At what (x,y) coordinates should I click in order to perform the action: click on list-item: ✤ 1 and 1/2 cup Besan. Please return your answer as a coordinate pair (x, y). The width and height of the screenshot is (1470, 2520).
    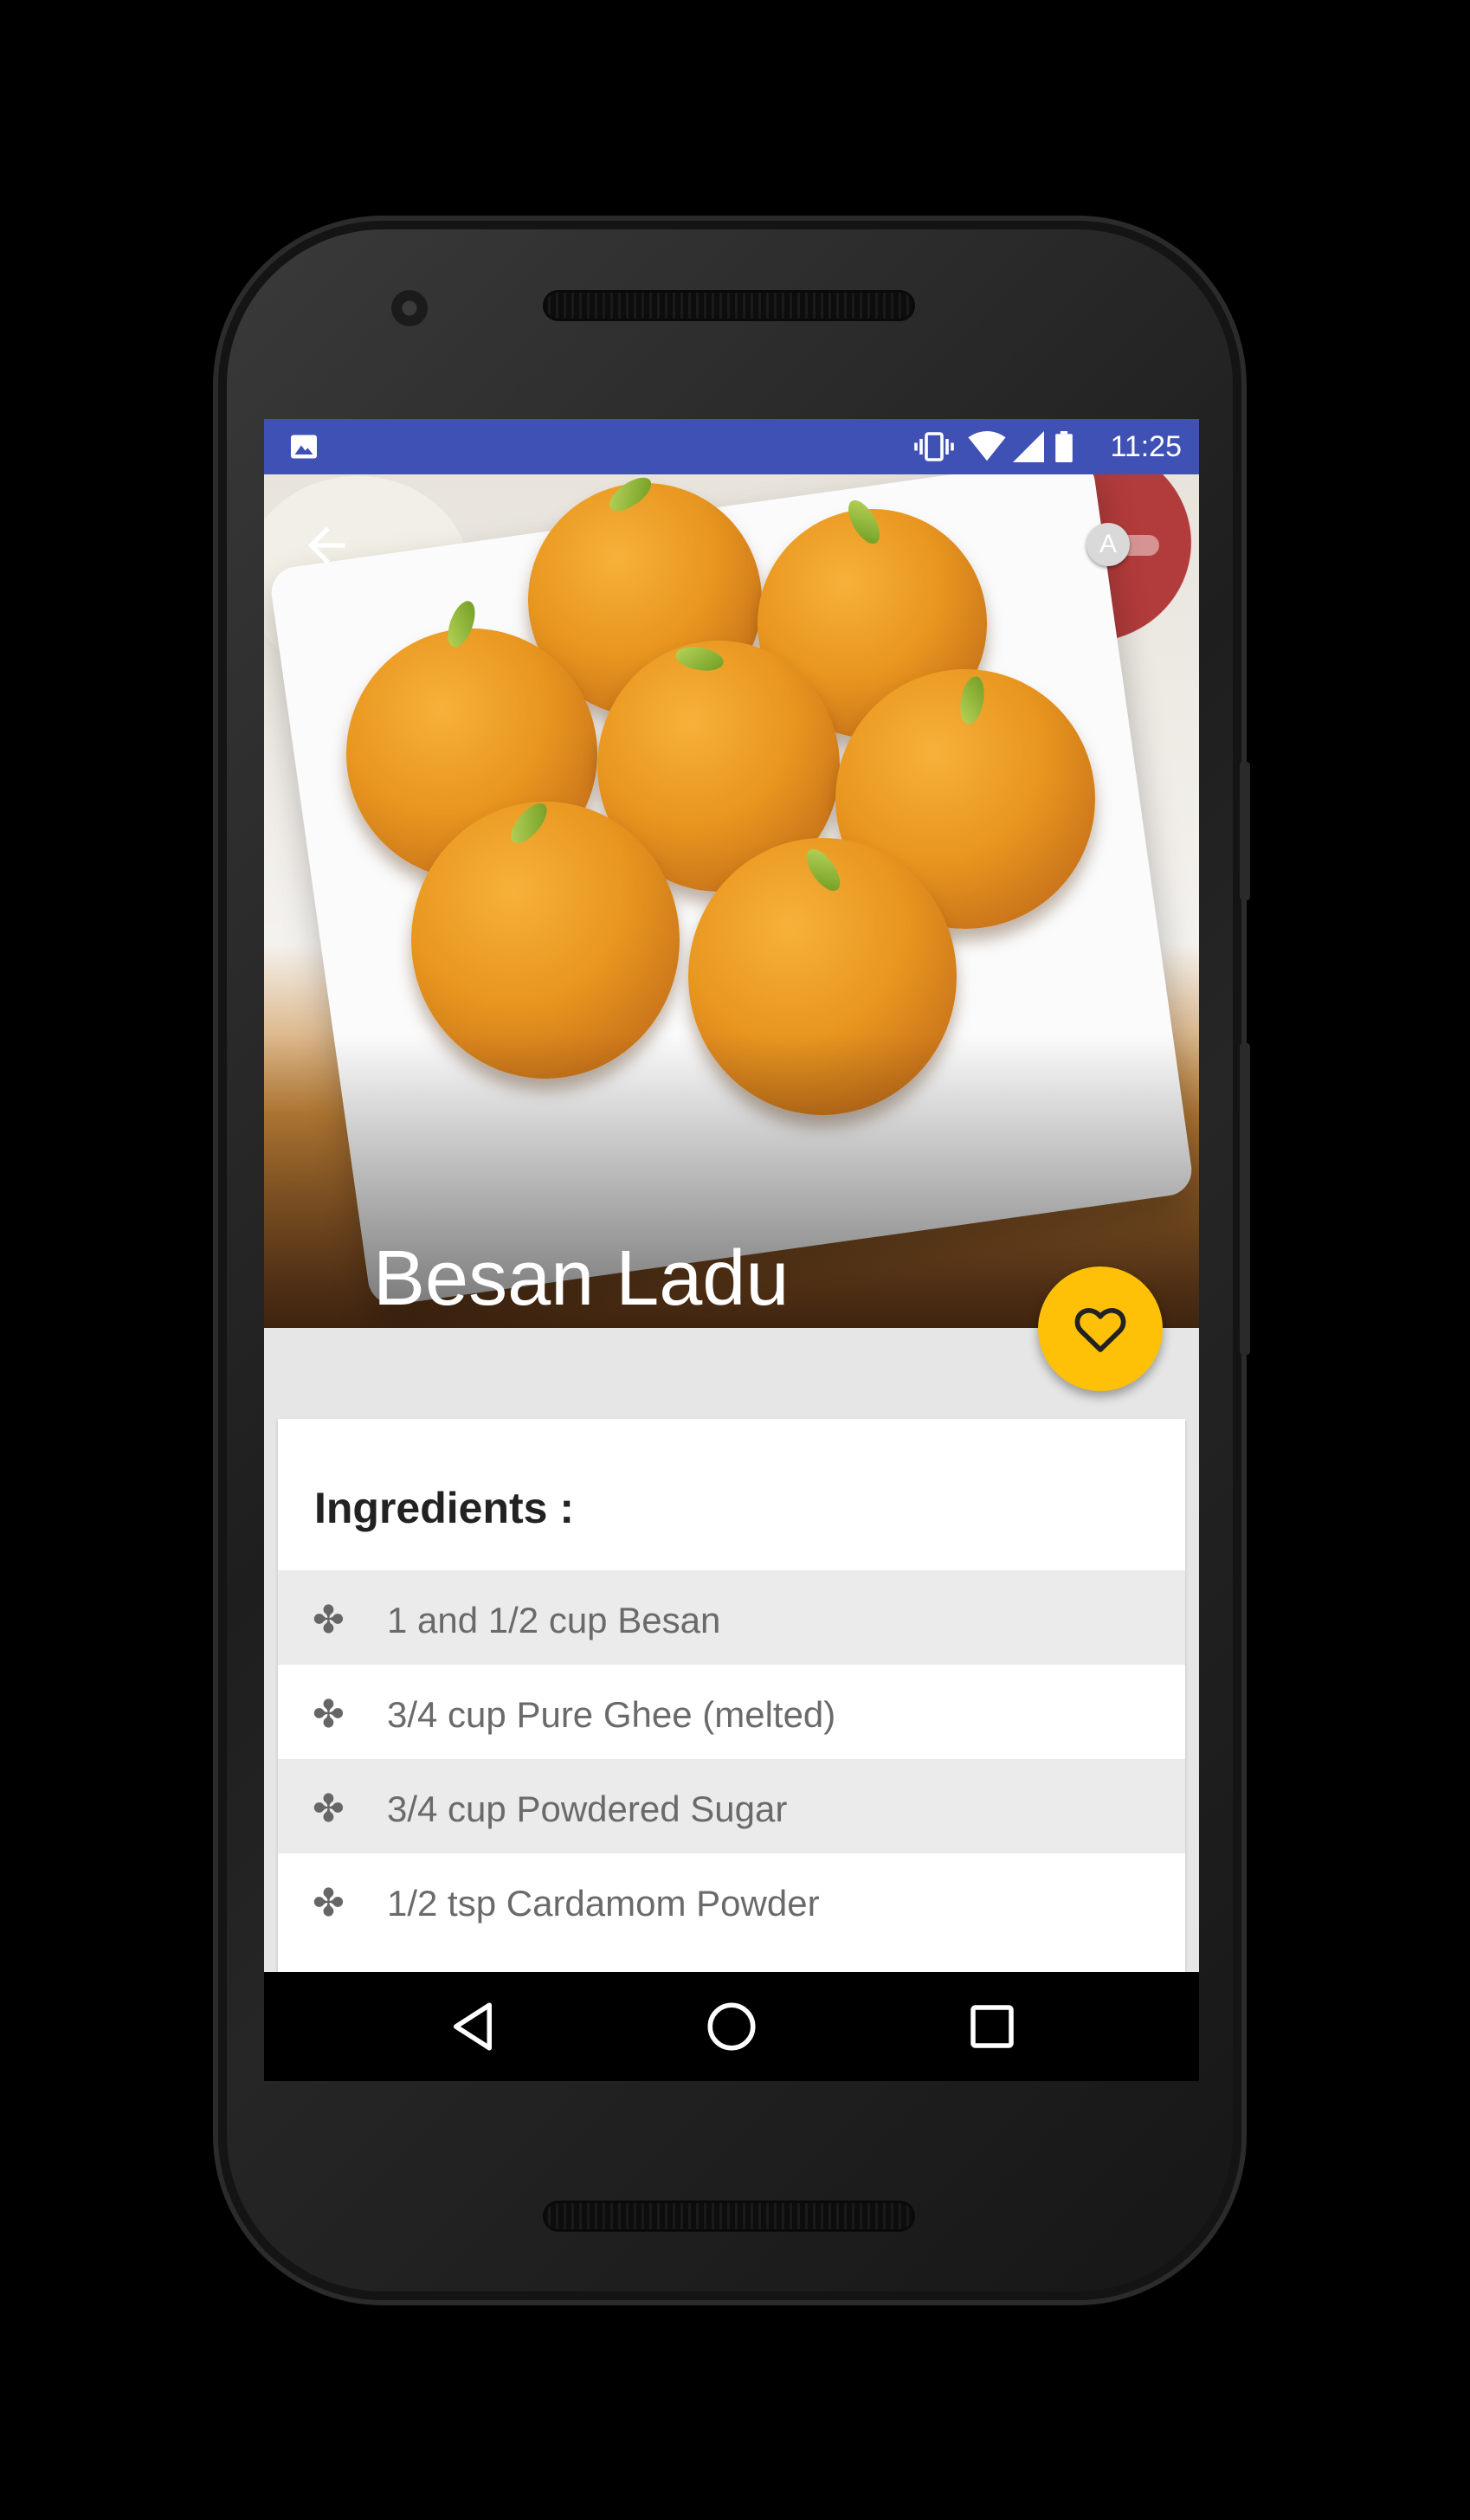
    Looking at the image, I should click on (732, 1617).